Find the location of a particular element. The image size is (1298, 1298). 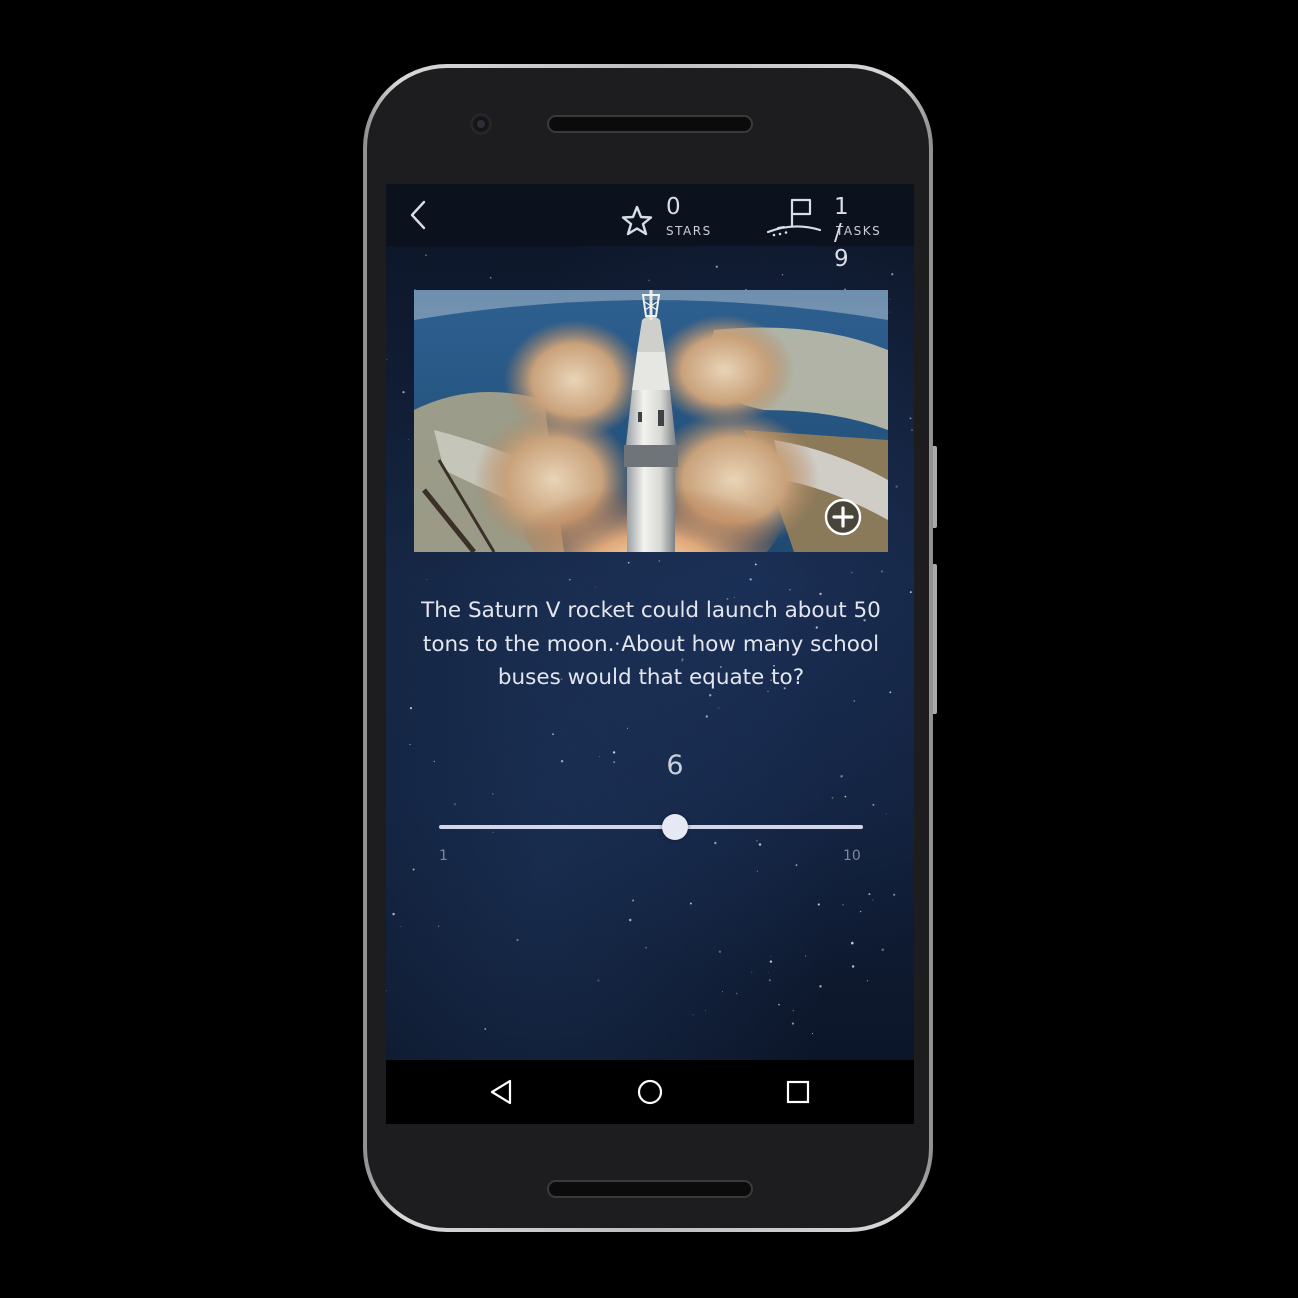

slider-min-label: 1 is located at coordinates (443, 856).